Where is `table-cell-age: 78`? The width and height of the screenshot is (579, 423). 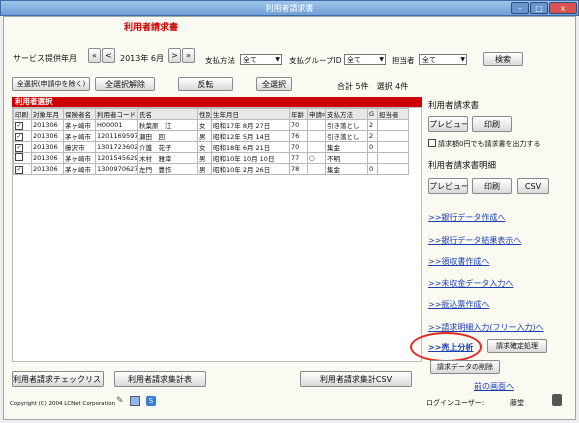 table-cell-age: 78 is located at coordinates (298, 169).